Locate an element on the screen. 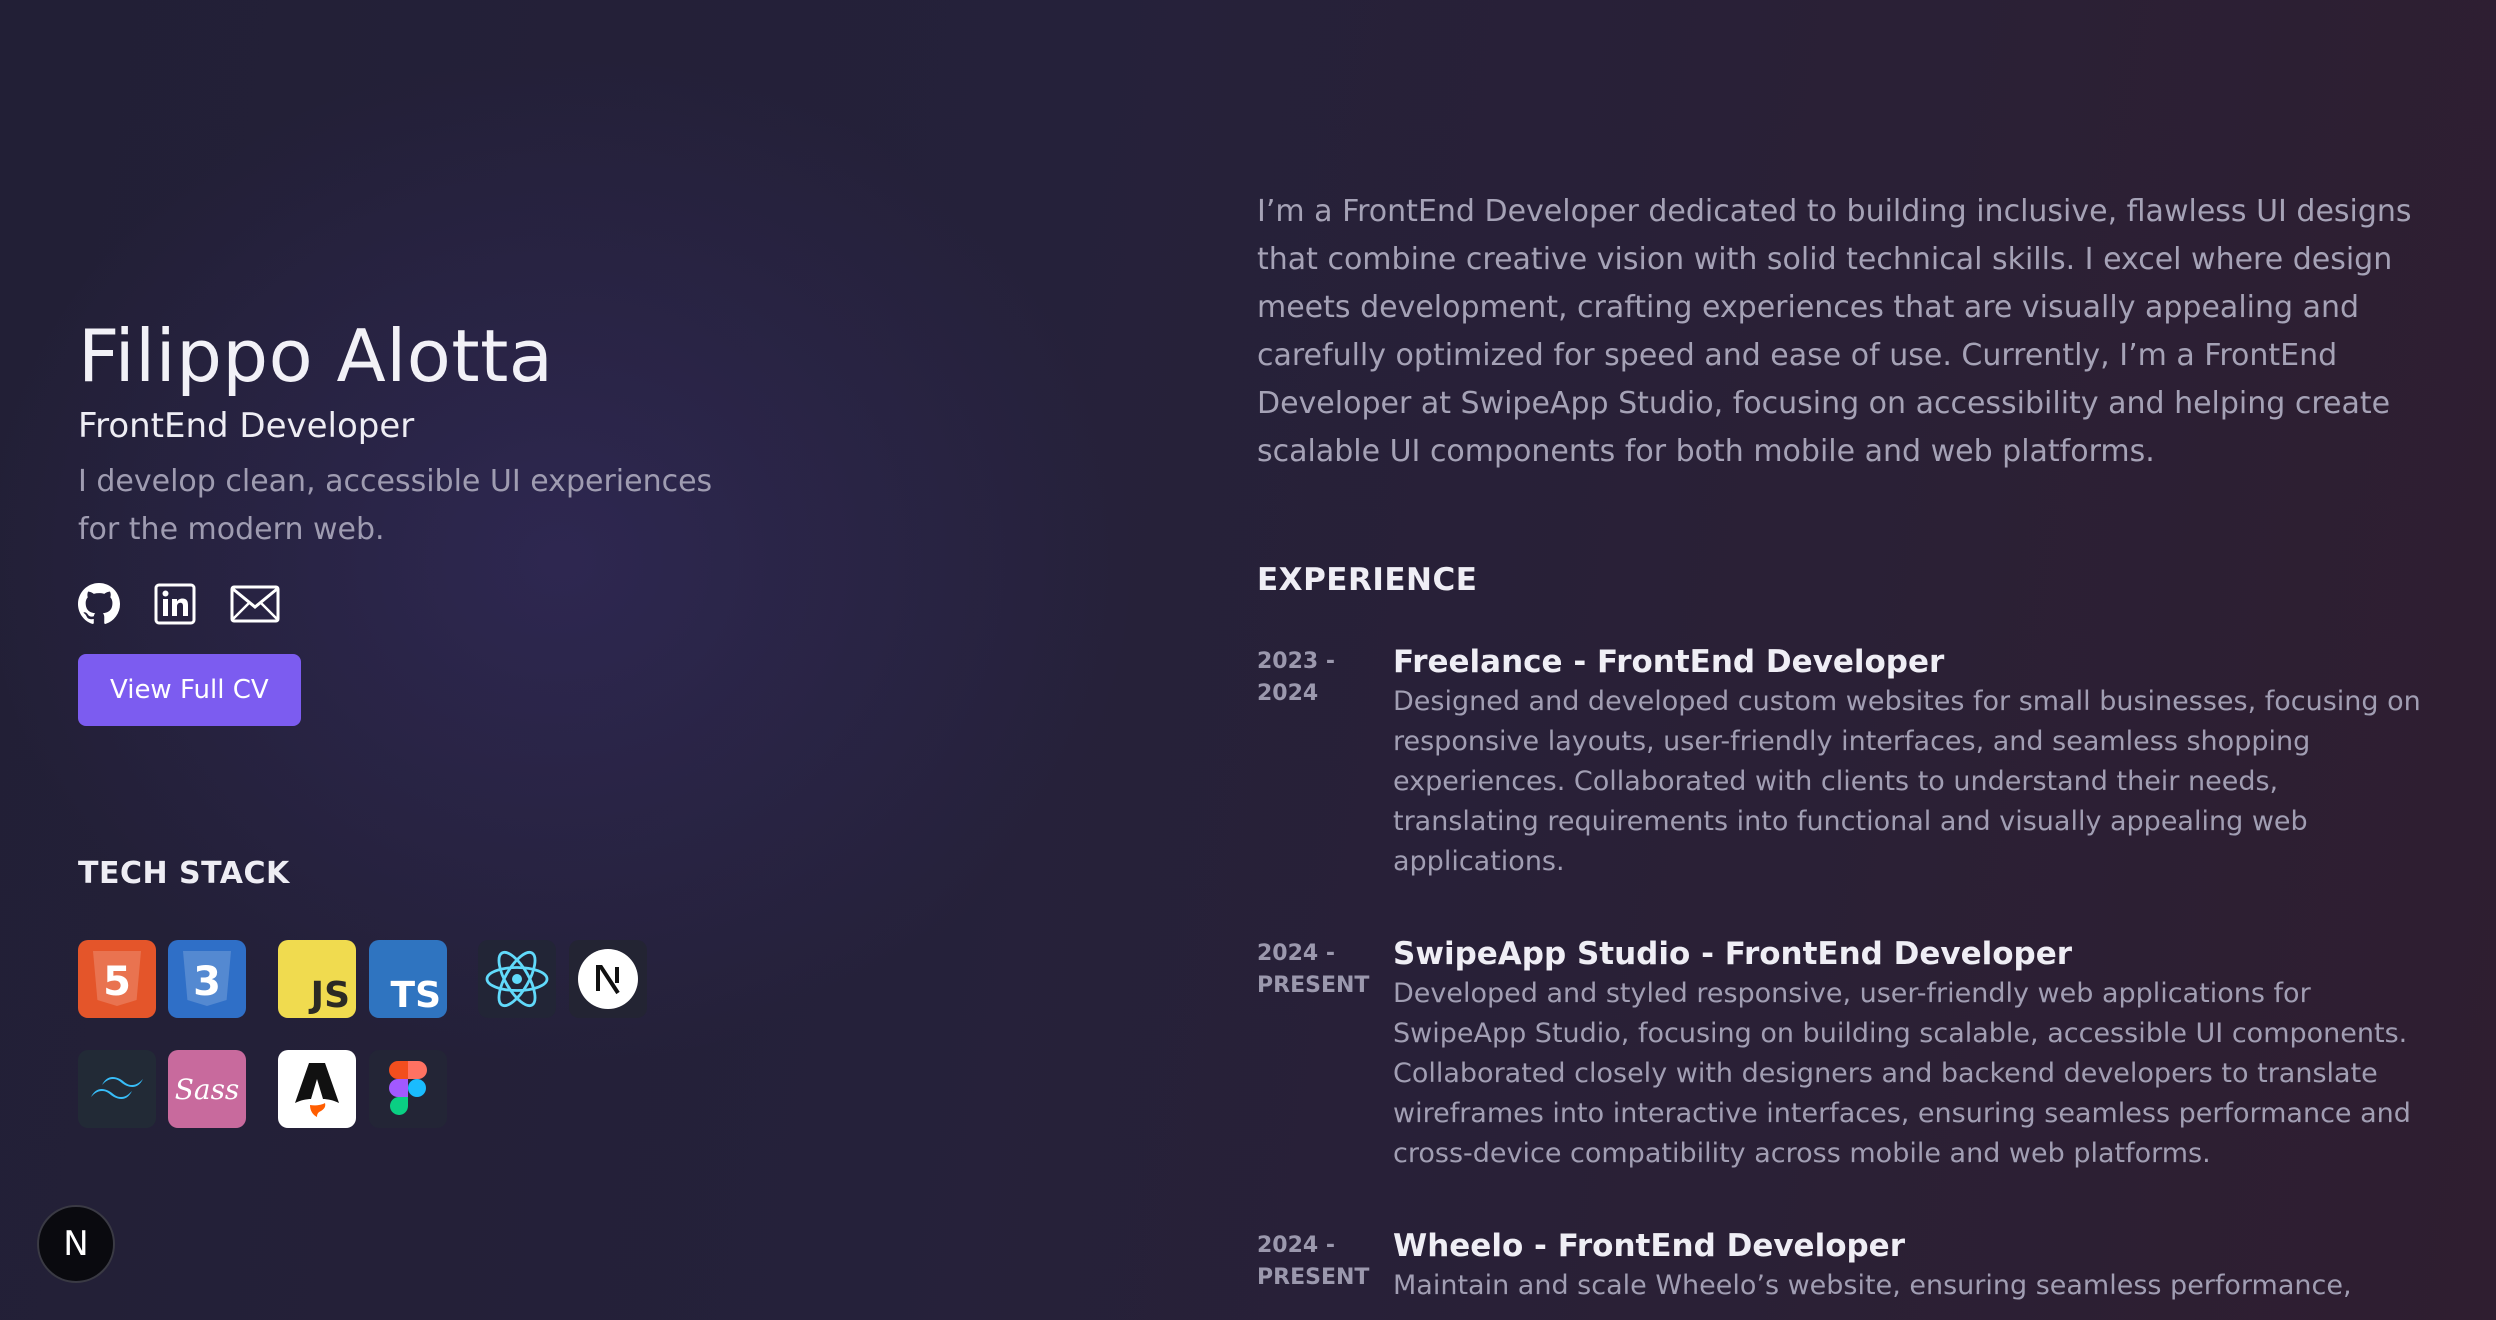 The width and height of the screenshot is (2496, 1320). profile-name: Filippo Alotta is located at coordinates (316, 356).